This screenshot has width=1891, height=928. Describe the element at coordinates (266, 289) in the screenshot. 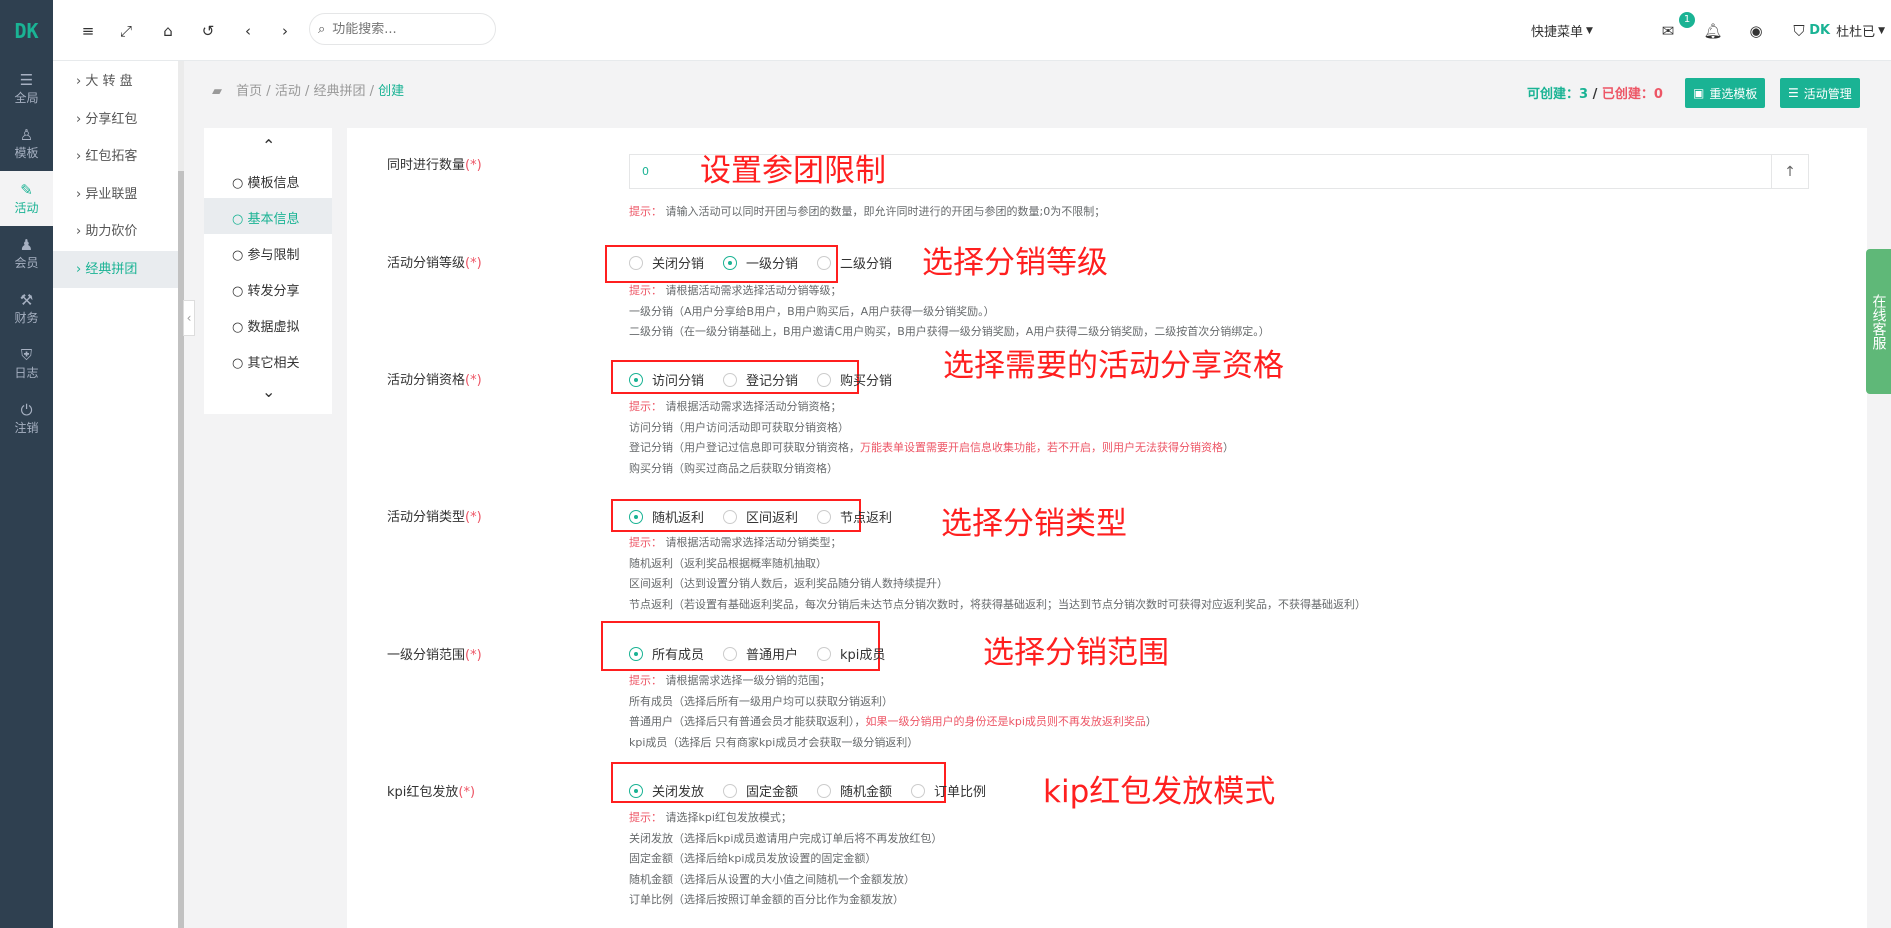

I see `step-share: ○ 转发分享` at that location.